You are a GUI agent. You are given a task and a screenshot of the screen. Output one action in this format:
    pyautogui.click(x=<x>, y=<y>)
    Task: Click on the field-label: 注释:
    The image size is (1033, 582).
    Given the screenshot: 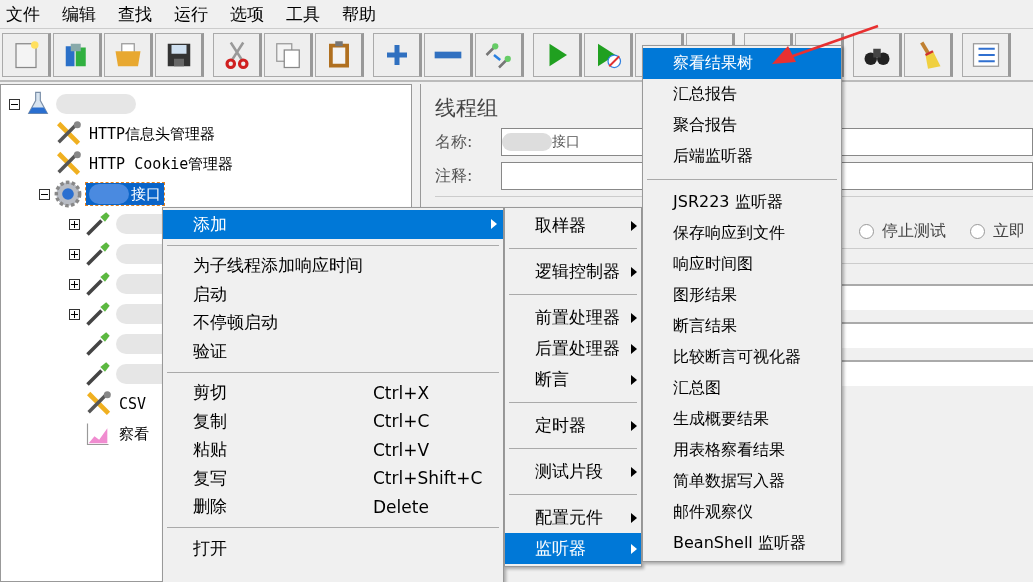 What is the action you would take?
    pyautogui.click(x=454, y=176)
    